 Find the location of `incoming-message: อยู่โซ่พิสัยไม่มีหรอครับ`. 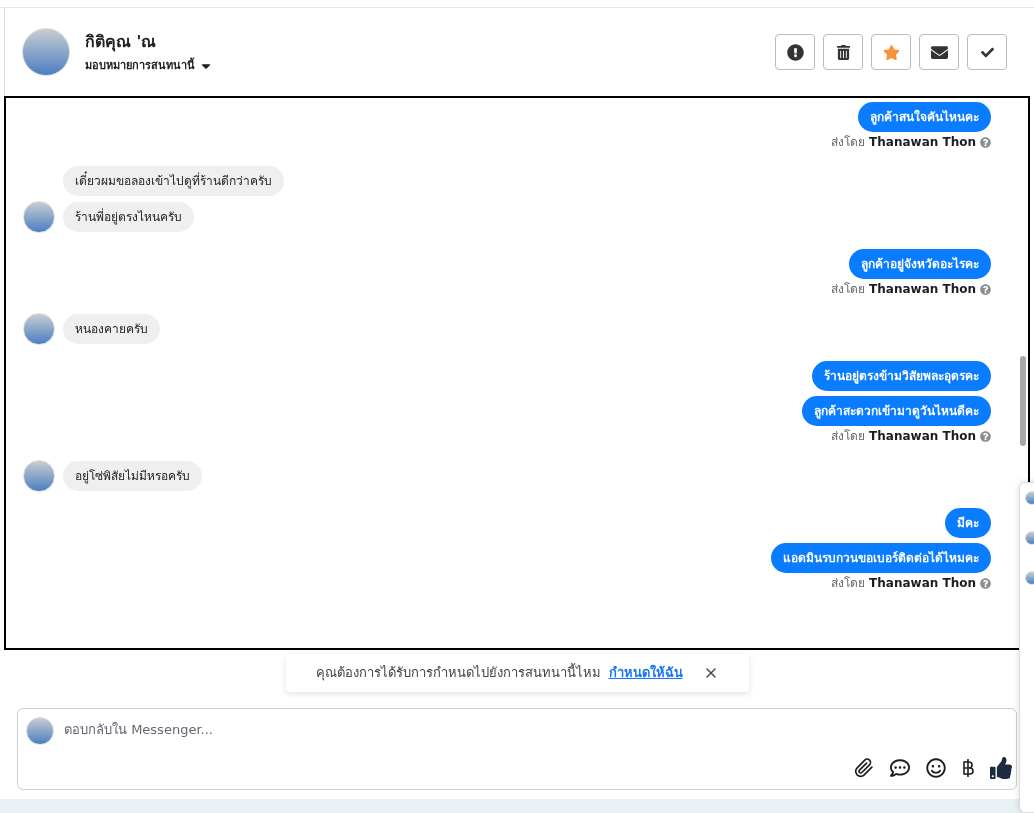

incoming-message: อยู่โซ่พิสัยไม่มีหรอครับ is located at coordinates (132, 476).